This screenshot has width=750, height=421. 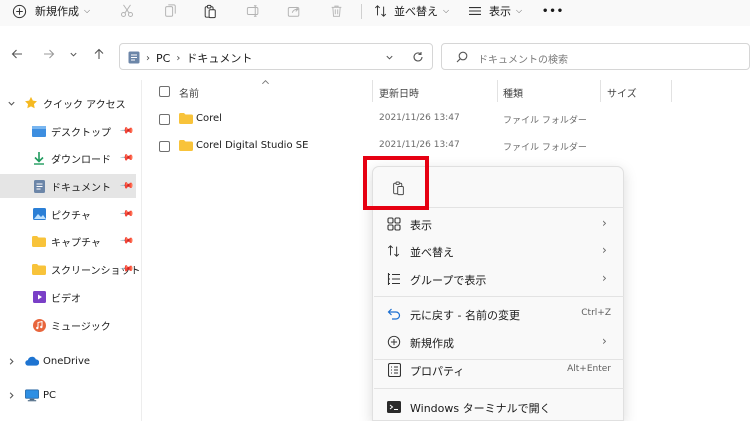 I want to click on sort-up-icon, so click(x=265, y=82).